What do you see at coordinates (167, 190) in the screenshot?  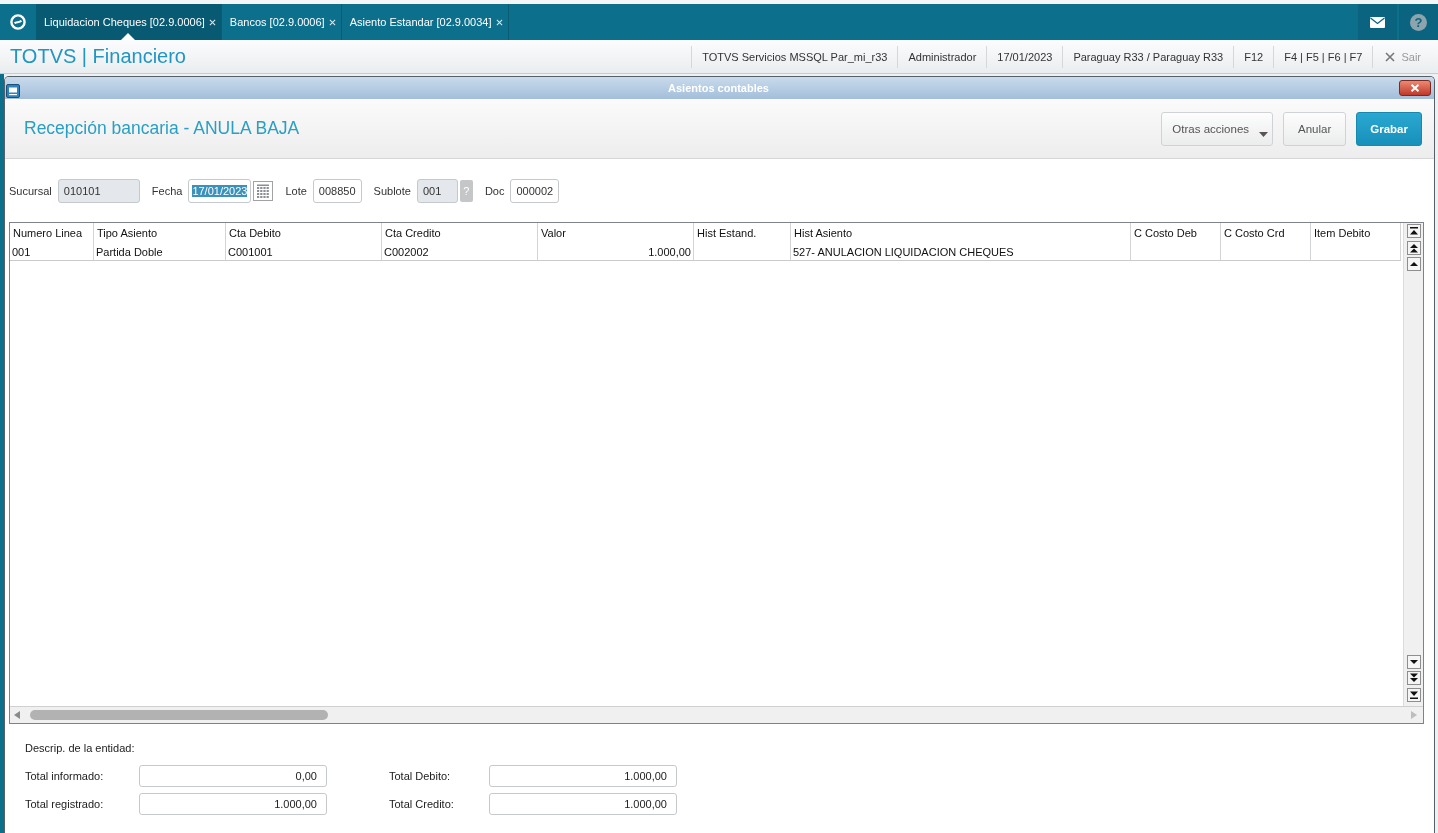 I see `field-label: Fecha` at bounding box center [167, 190].